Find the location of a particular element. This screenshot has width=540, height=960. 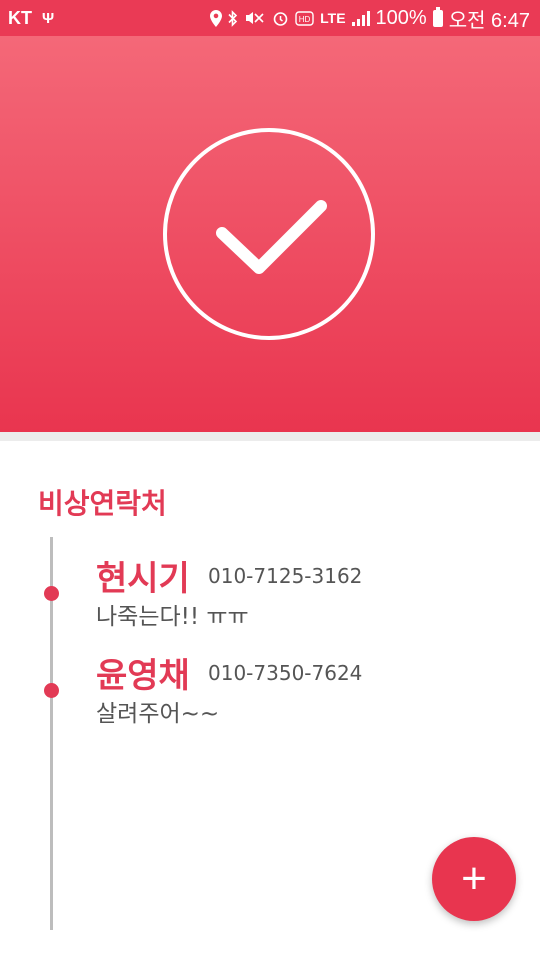

signal-icon is located at coordinates (360, 18).